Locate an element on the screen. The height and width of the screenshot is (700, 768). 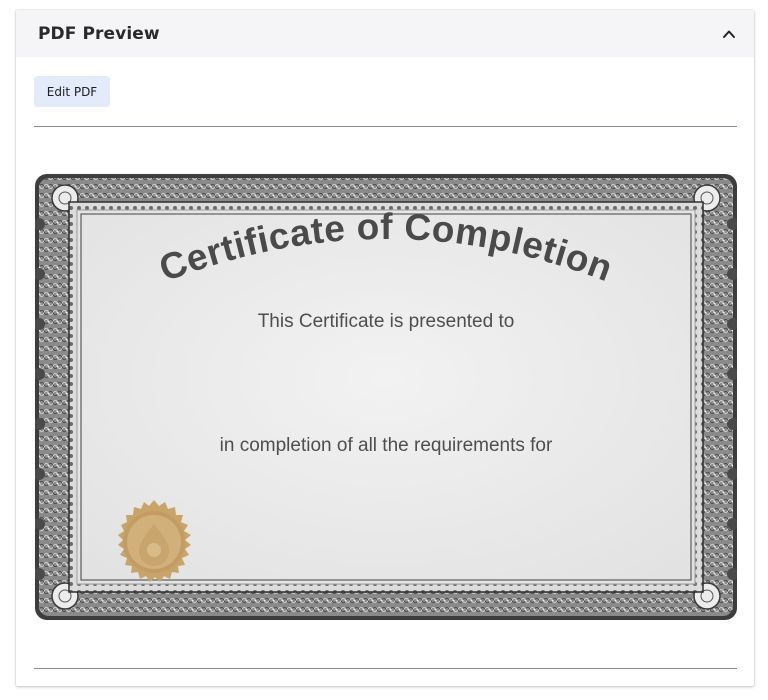
panel-header: PDF Preview is located at coordinates (385, 33).